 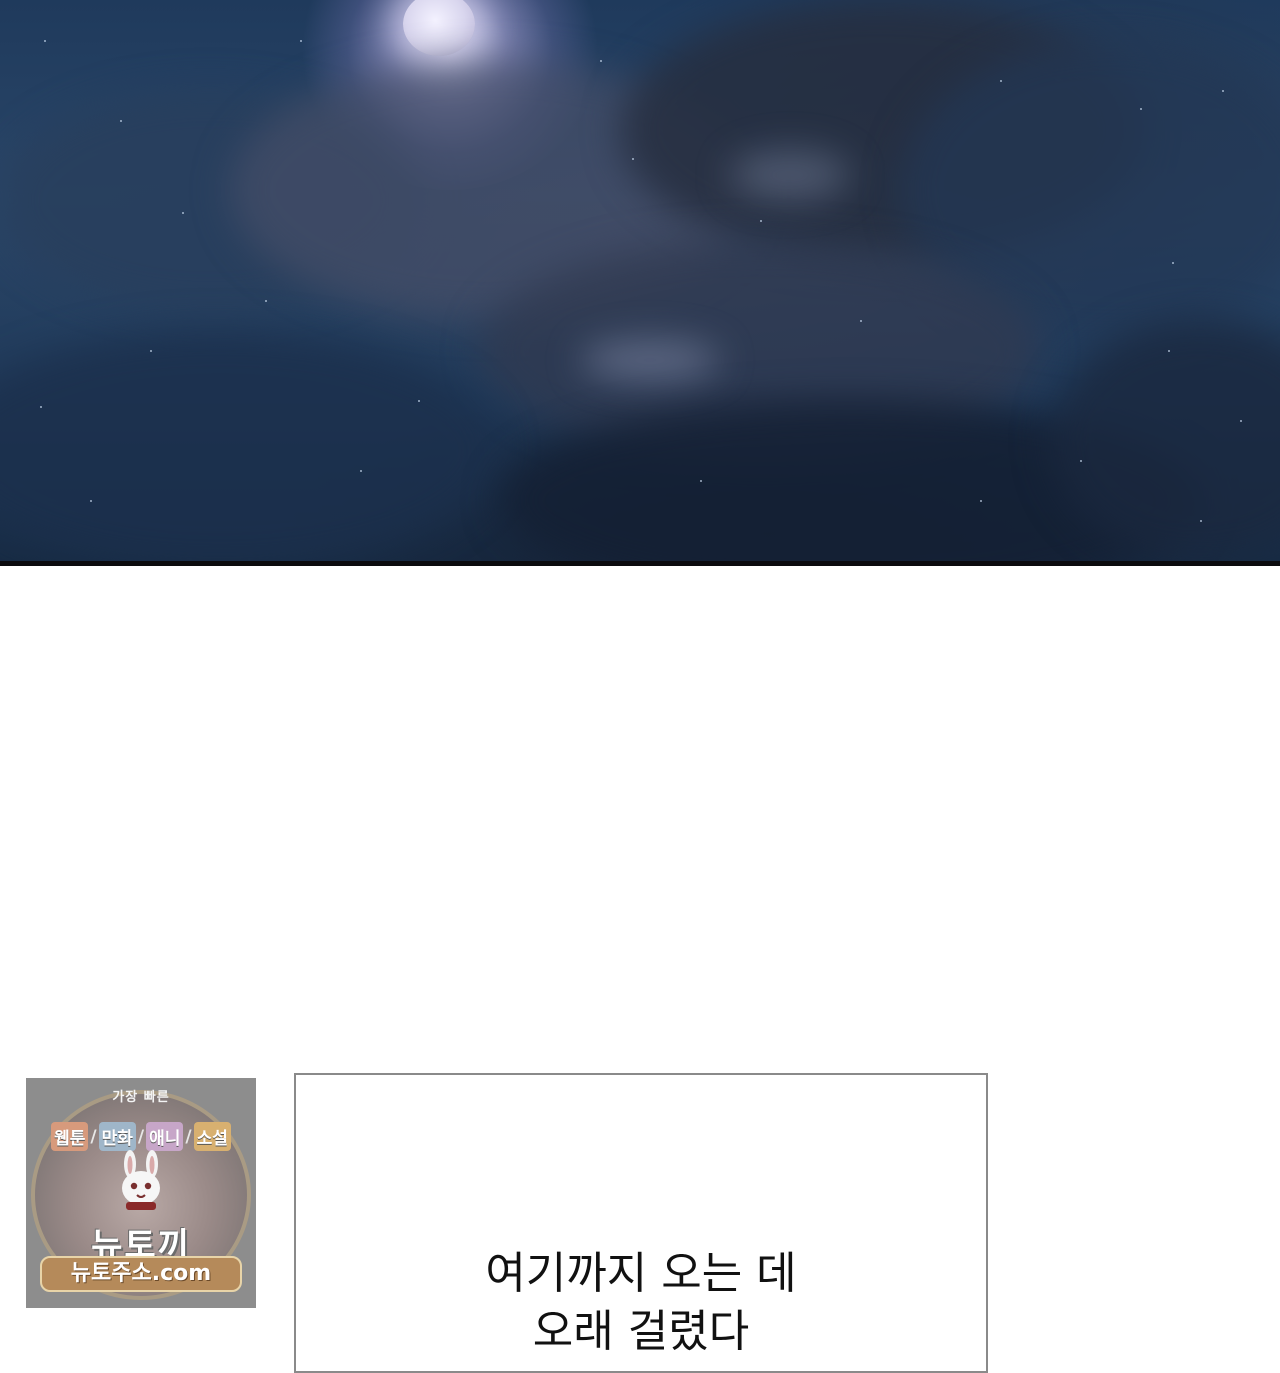 What do you see at coordinates (141, 1097) in the screenshot?
I see `logo-tagline: 가장 빠른` at bounding box center [141, 1097].